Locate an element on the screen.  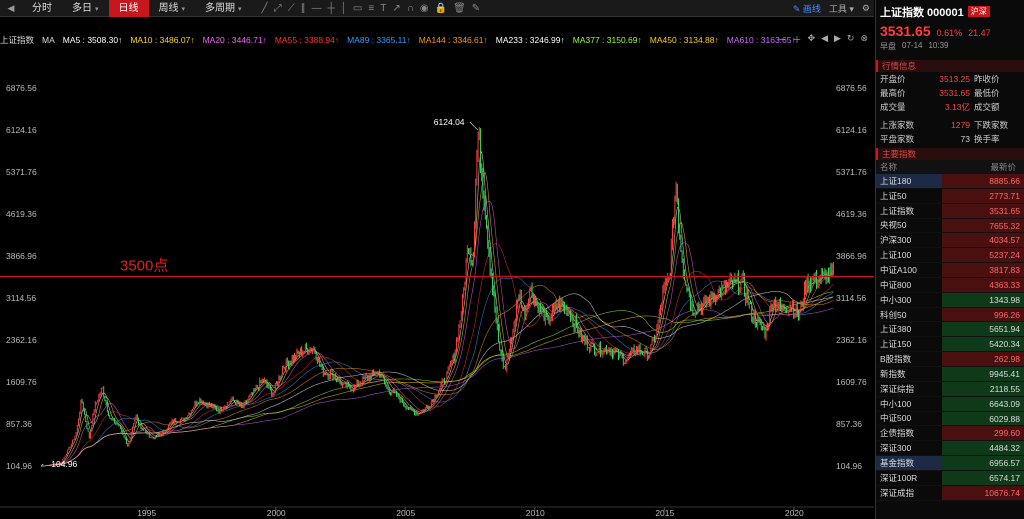
index-row: 中小300 1343.98 is located at coordinates (950, 300).